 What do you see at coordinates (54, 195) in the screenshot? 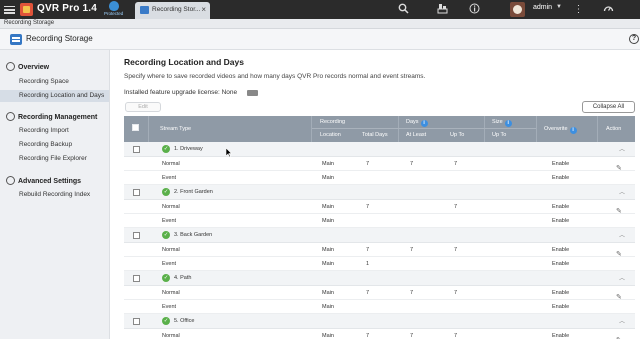
I see `sidebar-item-rebuild-recording-index: Rebuild Recording Index` at bounding box center [54, 195].